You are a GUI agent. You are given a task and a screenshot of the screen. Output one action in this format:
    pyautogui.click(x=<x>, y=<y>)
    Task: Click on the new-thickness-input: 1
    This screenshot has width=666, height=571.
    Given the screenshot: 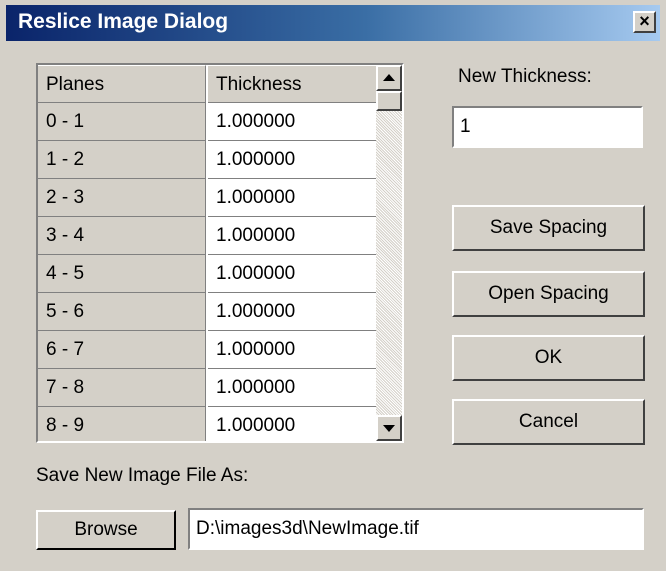 What is the action you would take?
    pyautogui.click(x=547, y=127)
    